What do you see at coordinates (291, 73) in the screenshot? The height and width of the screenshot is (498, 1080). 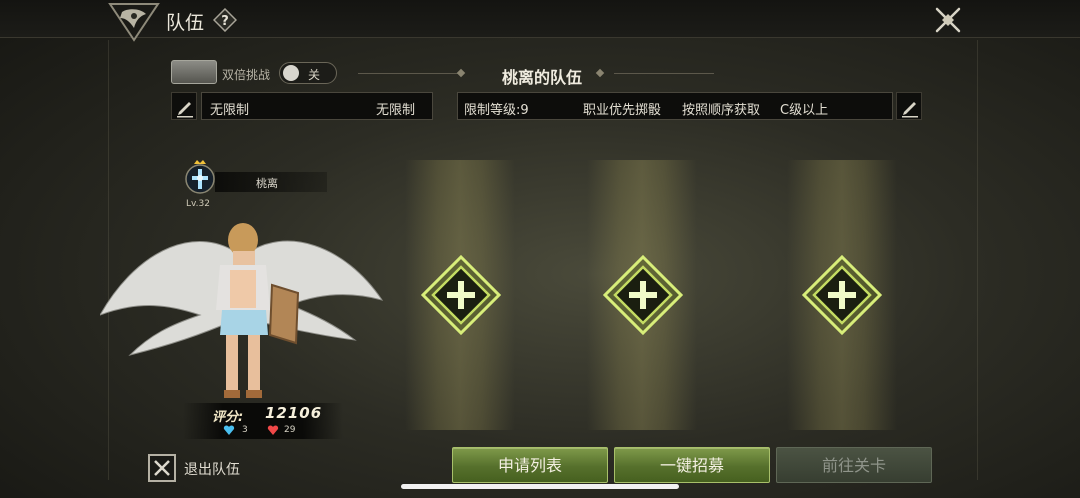 I see `toggle-knob` at bounding box center [291, 73].